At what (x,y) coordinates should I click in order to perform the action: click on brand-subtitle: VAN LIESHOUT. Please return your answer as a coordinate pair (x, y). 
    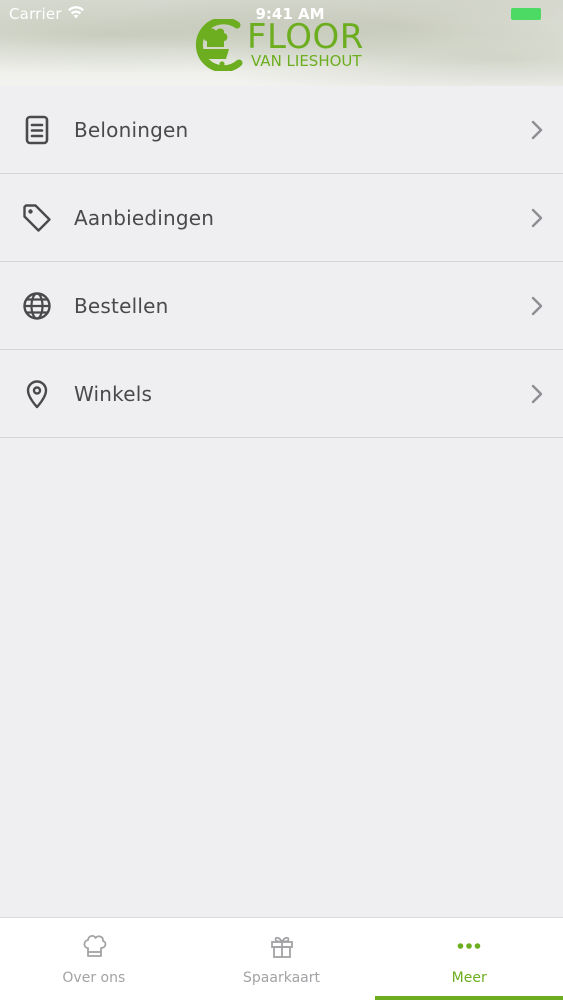
    Looking at the image, I should click on (306, 61).